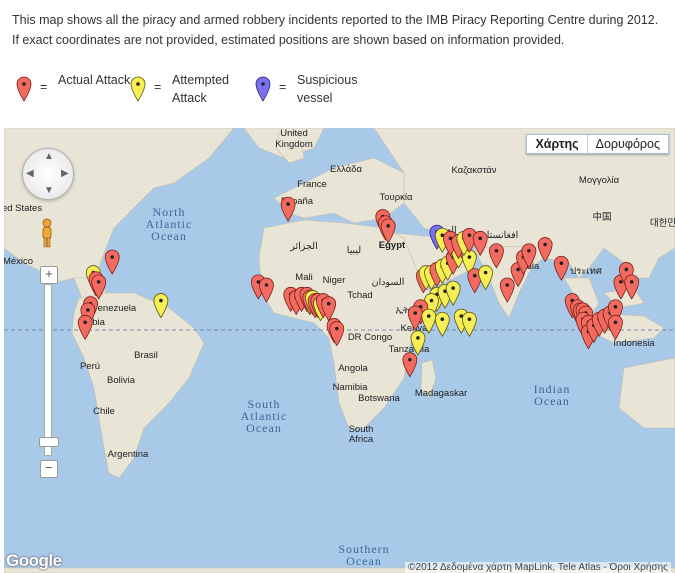 The width and height of the screenshot is (675, 573). What do you see at coordinates (49, 275) in the screenshot?
I see `zoom-in-button: +` at bounding box center [49, 275].